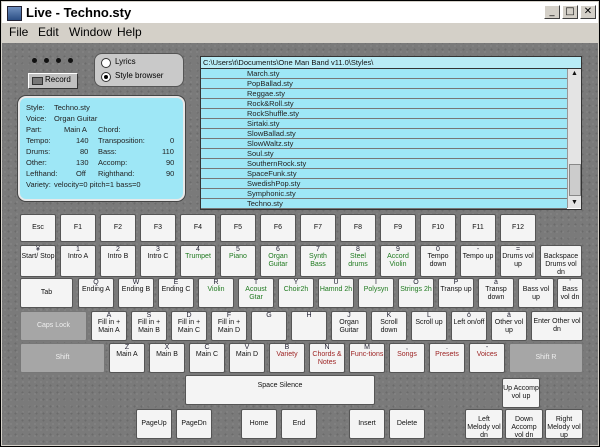 This screenshot has width=600, height=447. What do you see at coordinates (229, 326) in the screenshot?
I see `key-kf: F Fill in + Main D` at bounding box center [229, 326].